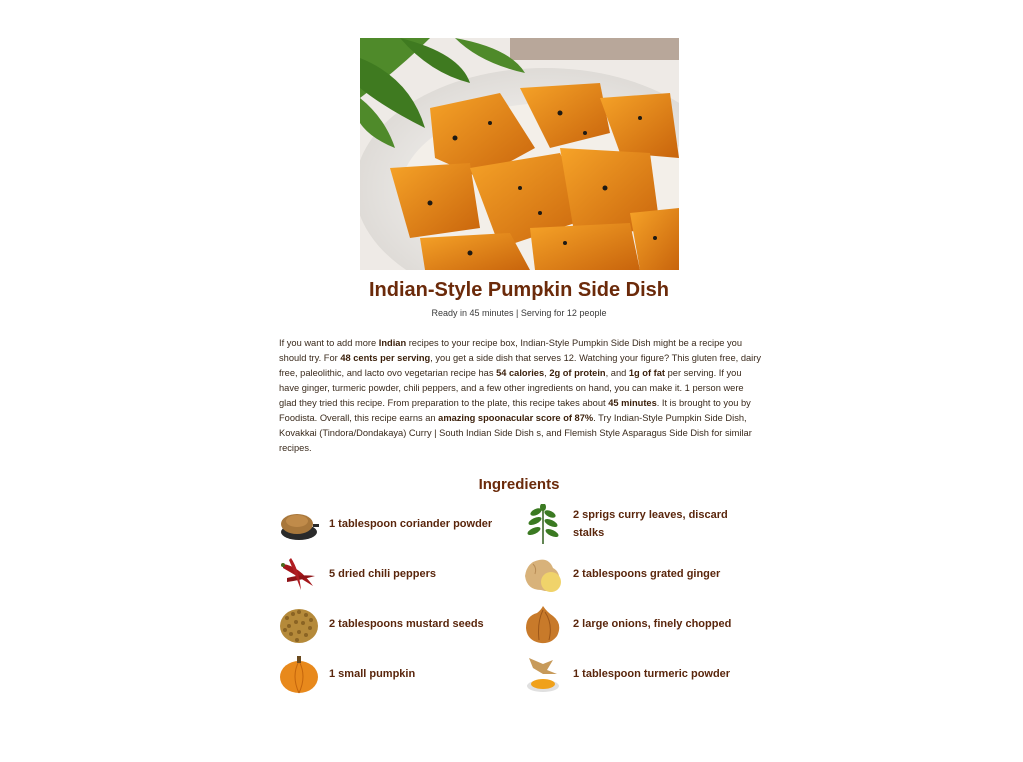  What do you see at coordinates (392, 343) in the screenshot?
I see `summary-highlight: Indian` at bounding box center [392, 343].